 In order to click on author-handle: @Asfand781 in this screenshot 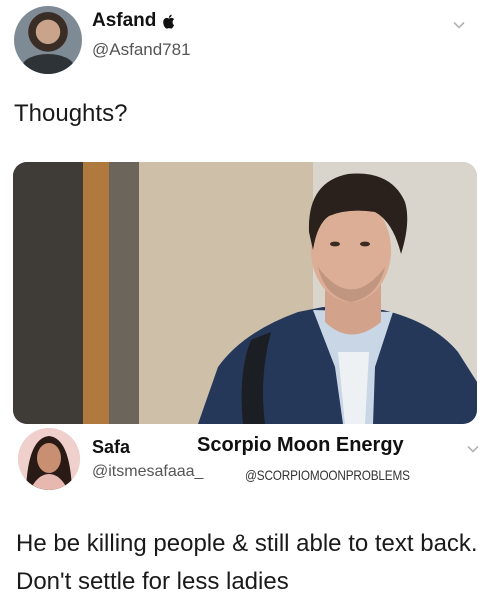, I will do `click(141, 50)`.